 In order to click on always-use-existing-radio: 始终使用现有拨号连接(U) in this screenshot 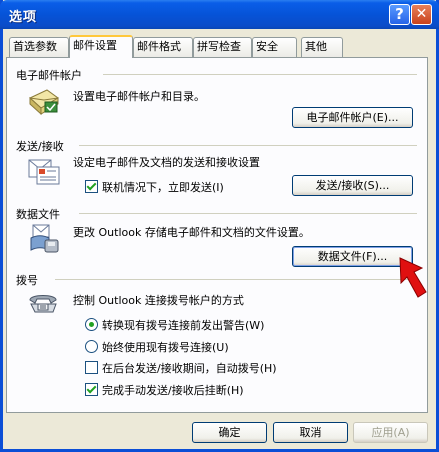, I will do `click(157, 347)`.